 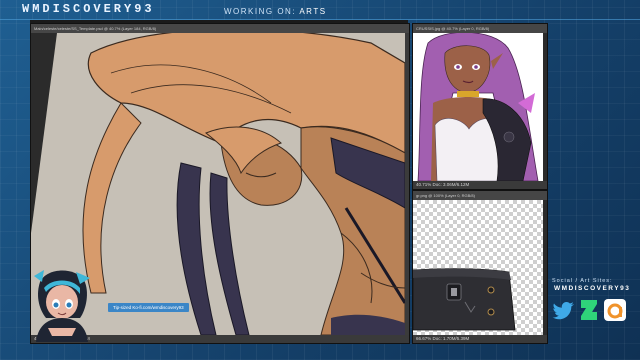 What do you see at coordinates (260, 11) in the screenshot?
I see `working-on-prefix: WORKING ON:` at bounding box center [260, 11].